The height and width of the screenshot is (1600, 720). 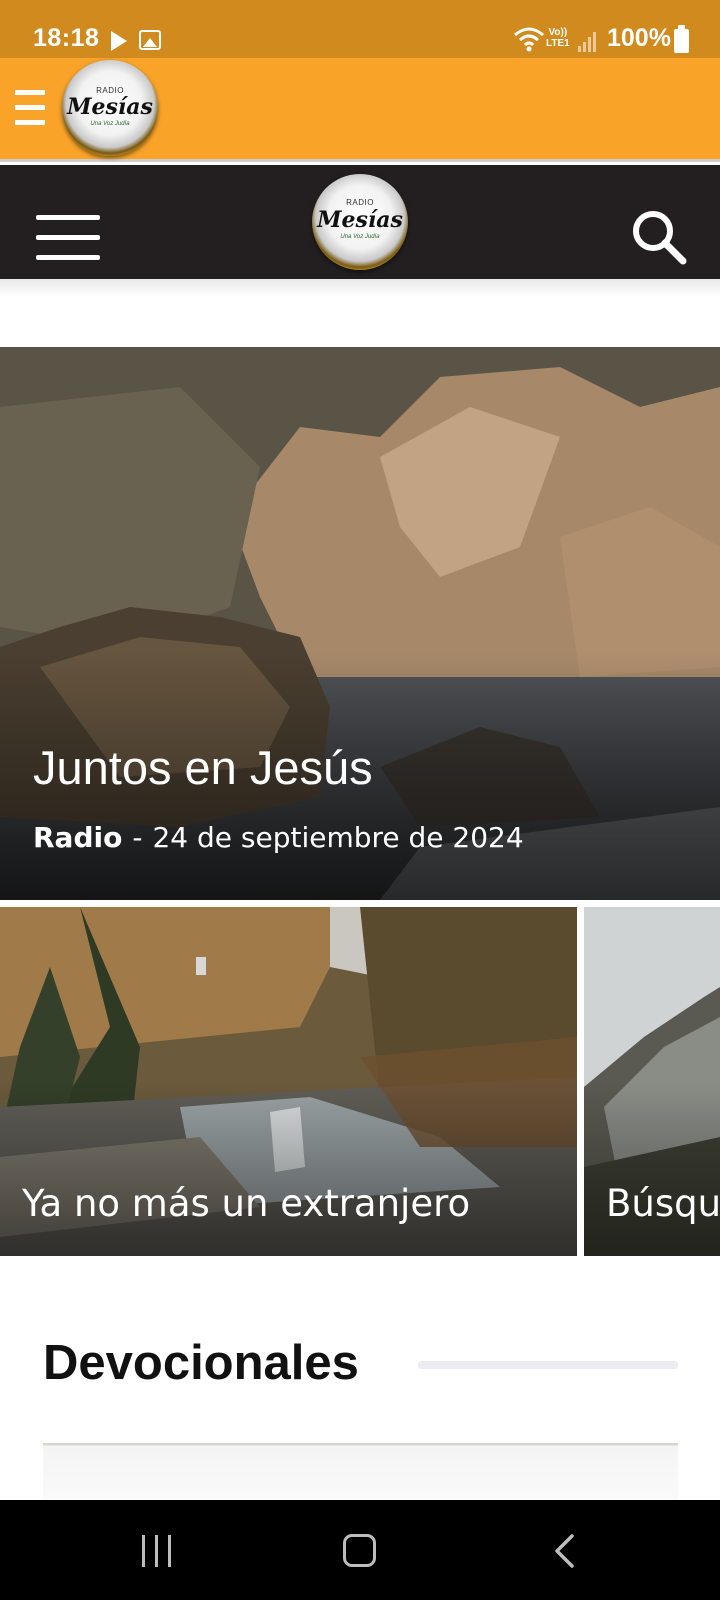 I want to click on wifi-icon, so click(x=529, y=39).